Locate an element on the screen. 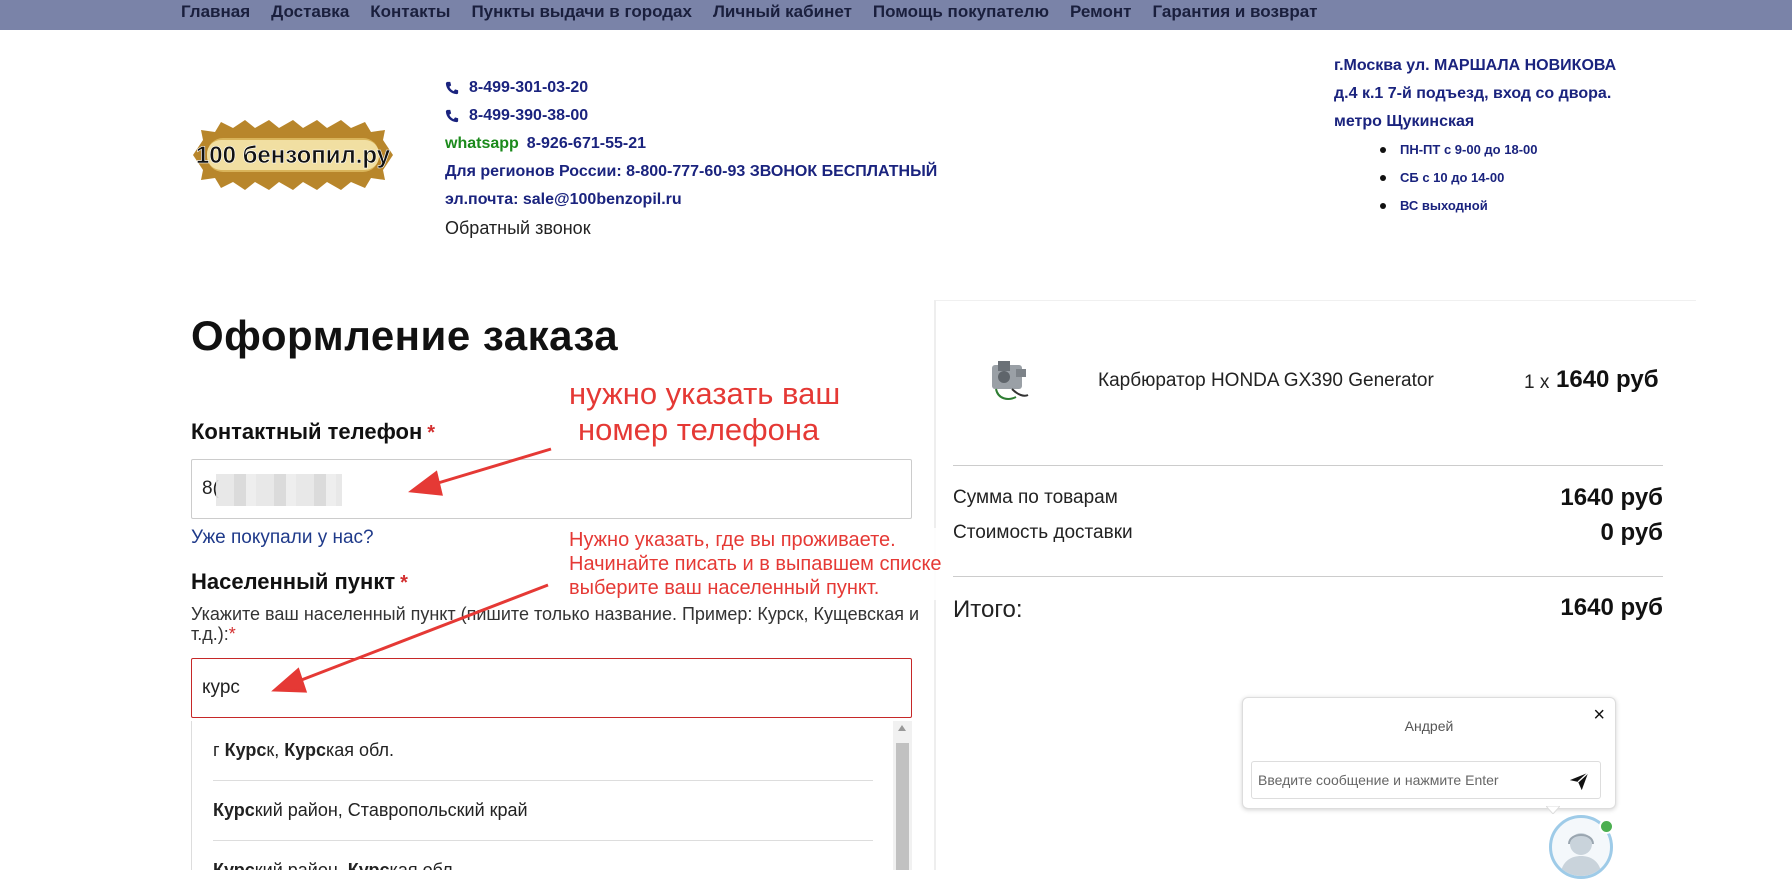  suggestions-scrollbar is located at coordinates (902, 795).